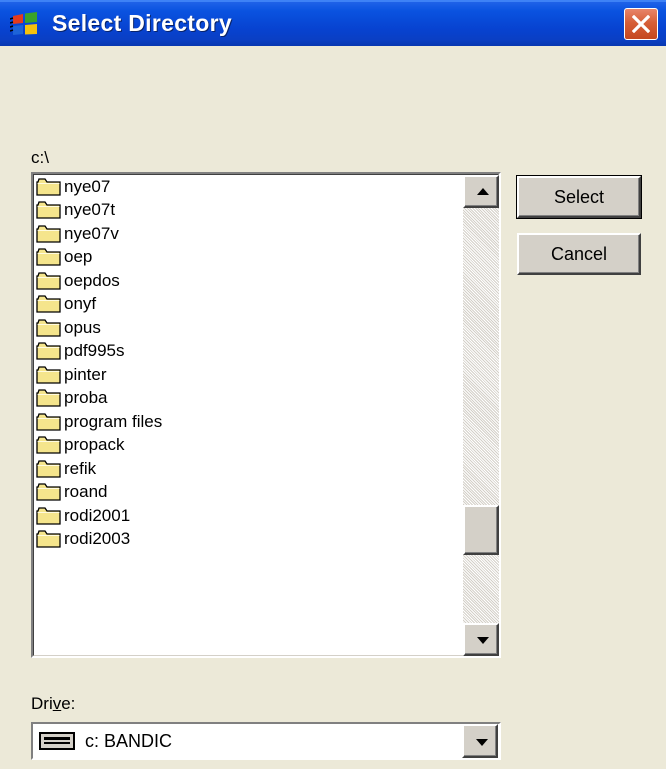 Image resolution: width=666 pixels, height=769 pixels. Describe the element at coordinates (248, 469) in the screenshot. I see `directory-item: refik` at that location.